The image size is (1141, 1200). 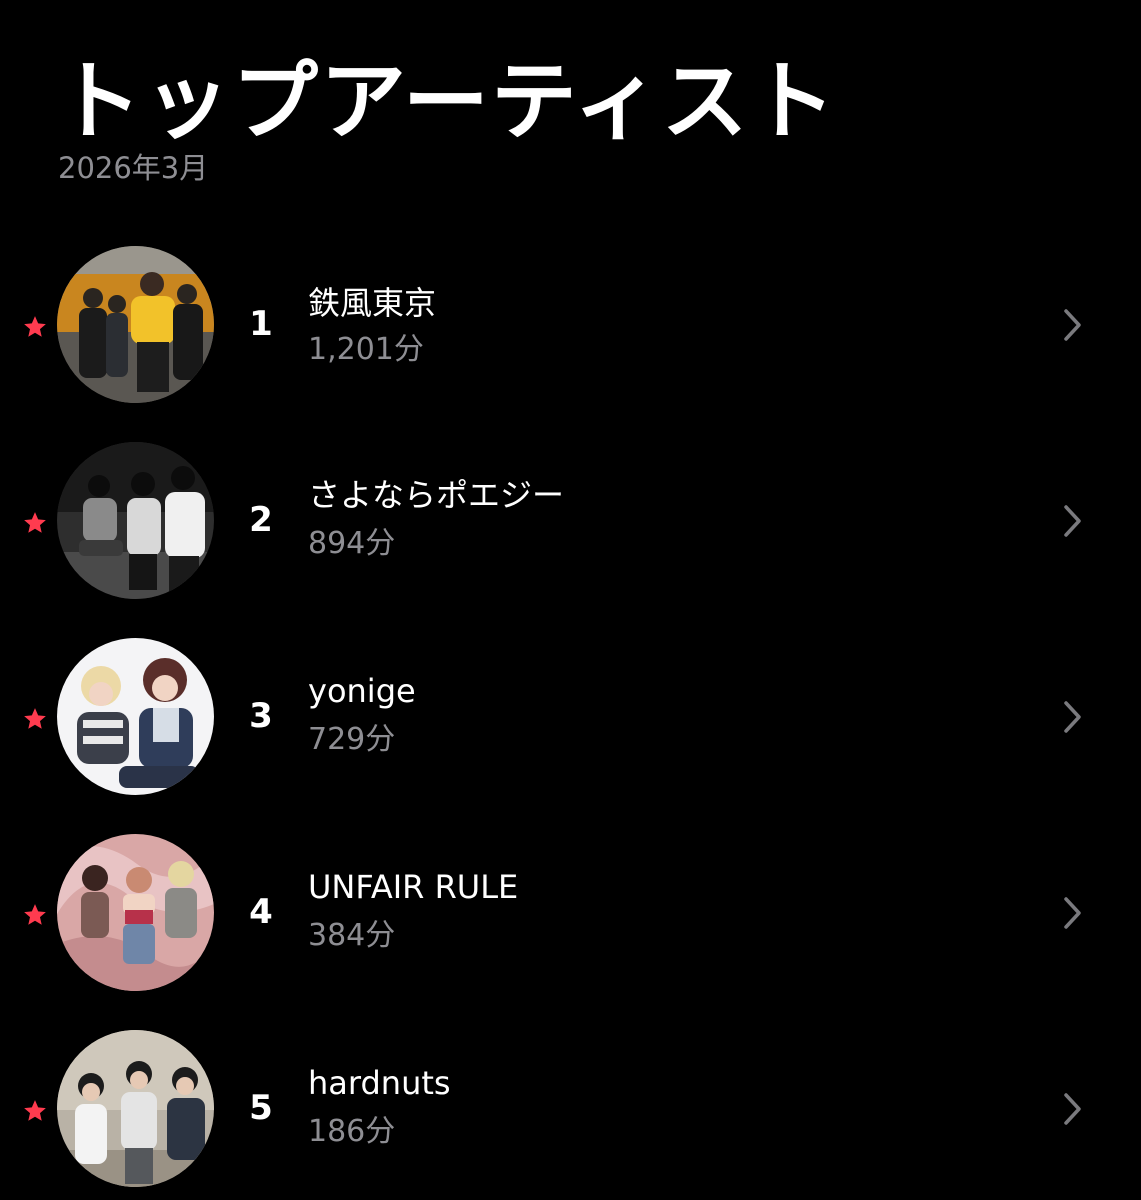 I want to click on artist-name: yonige, so click(x=362, y=691).